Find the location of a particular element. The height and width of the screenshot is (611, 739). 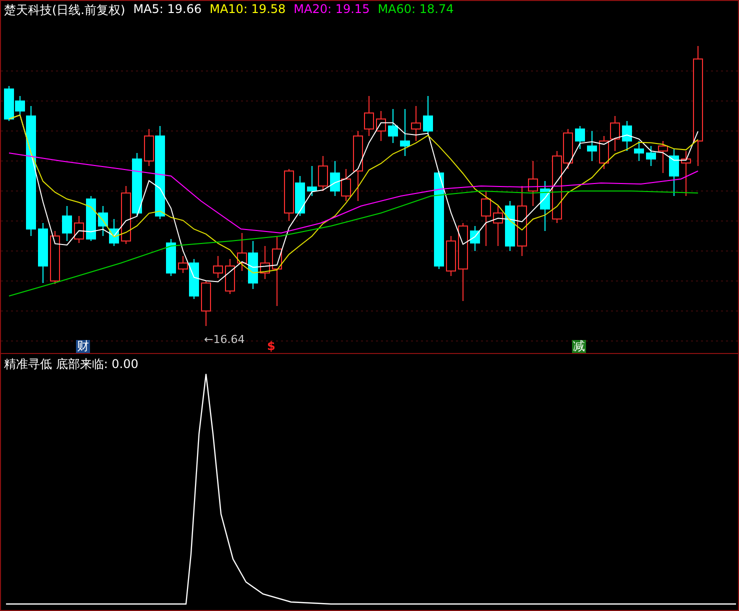

moving-average-value: MA60: 18.74 is located at coordinates (416, 10).